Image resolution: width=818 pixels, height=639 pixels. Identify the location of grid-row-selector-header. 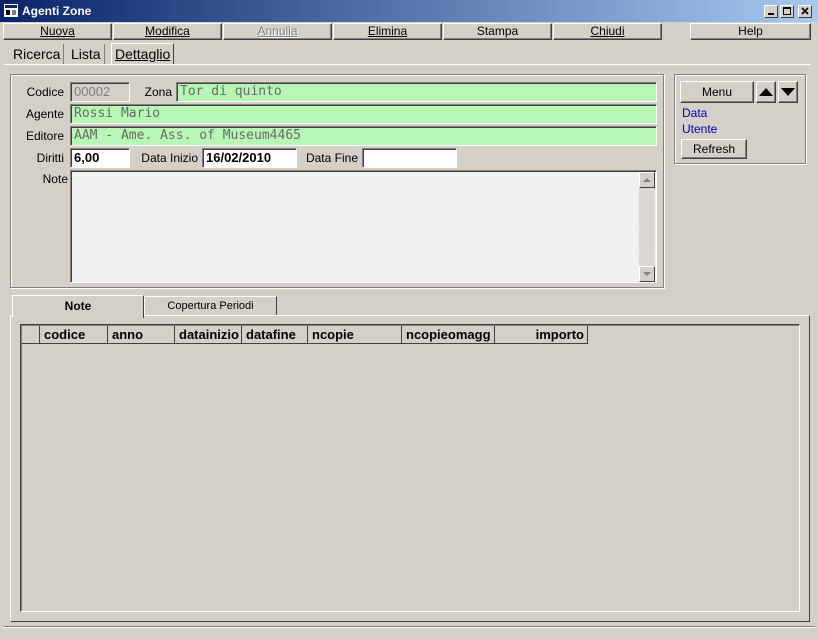
(31, 335).